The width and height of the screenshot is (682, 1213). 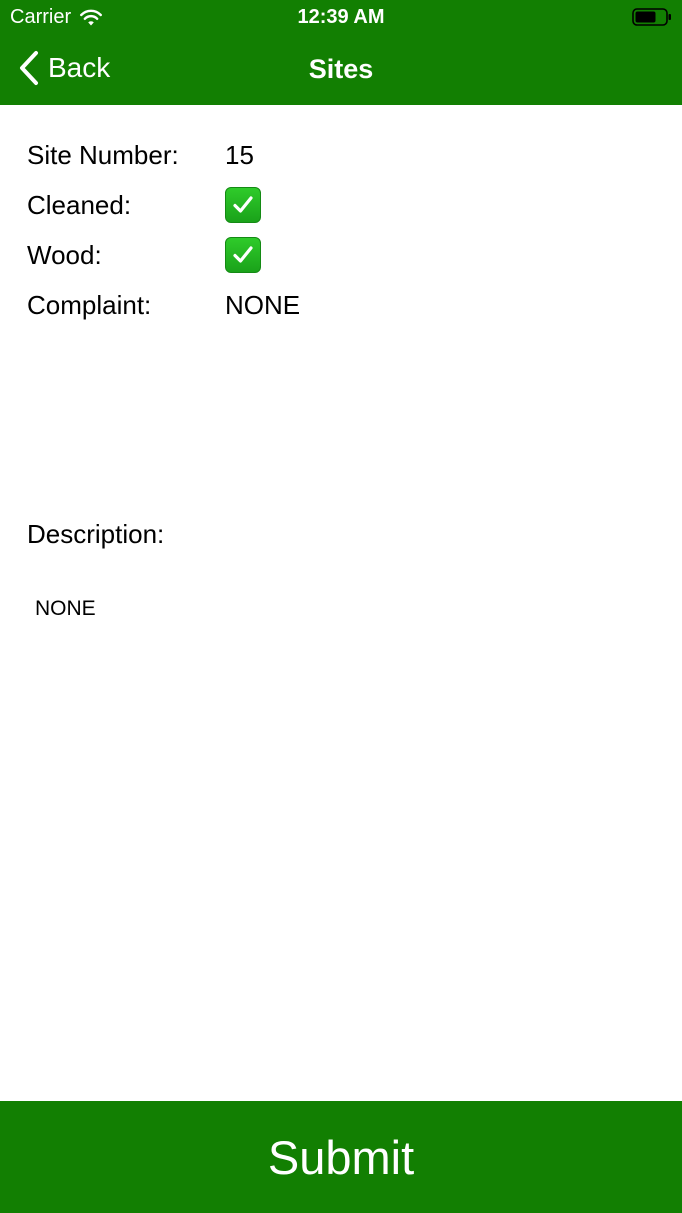 What do you see at coordinates (163, 305) in the screenshot?
I see `complaint-row: Complaint: NONE` at bounding box center [163, 305].